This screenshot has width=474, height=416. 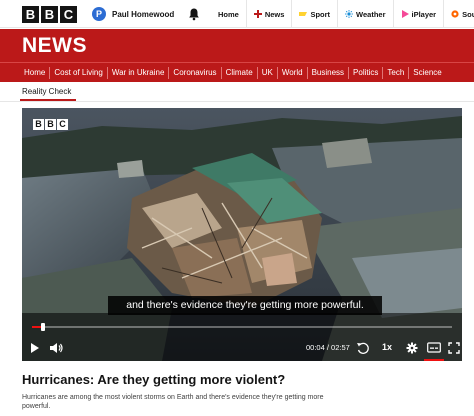 I want to click on video-time: 00:04 / 02:57, so click(x=328, y=347).